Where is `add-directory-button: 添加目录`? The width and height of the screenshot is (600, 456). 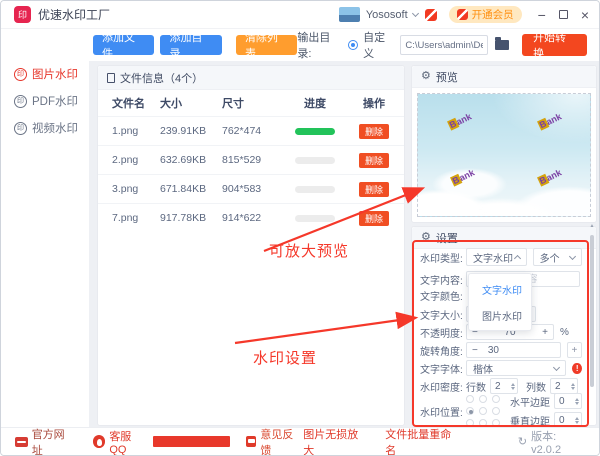 add-directory-button: 添加目录 is located at coordinates (191, 46).